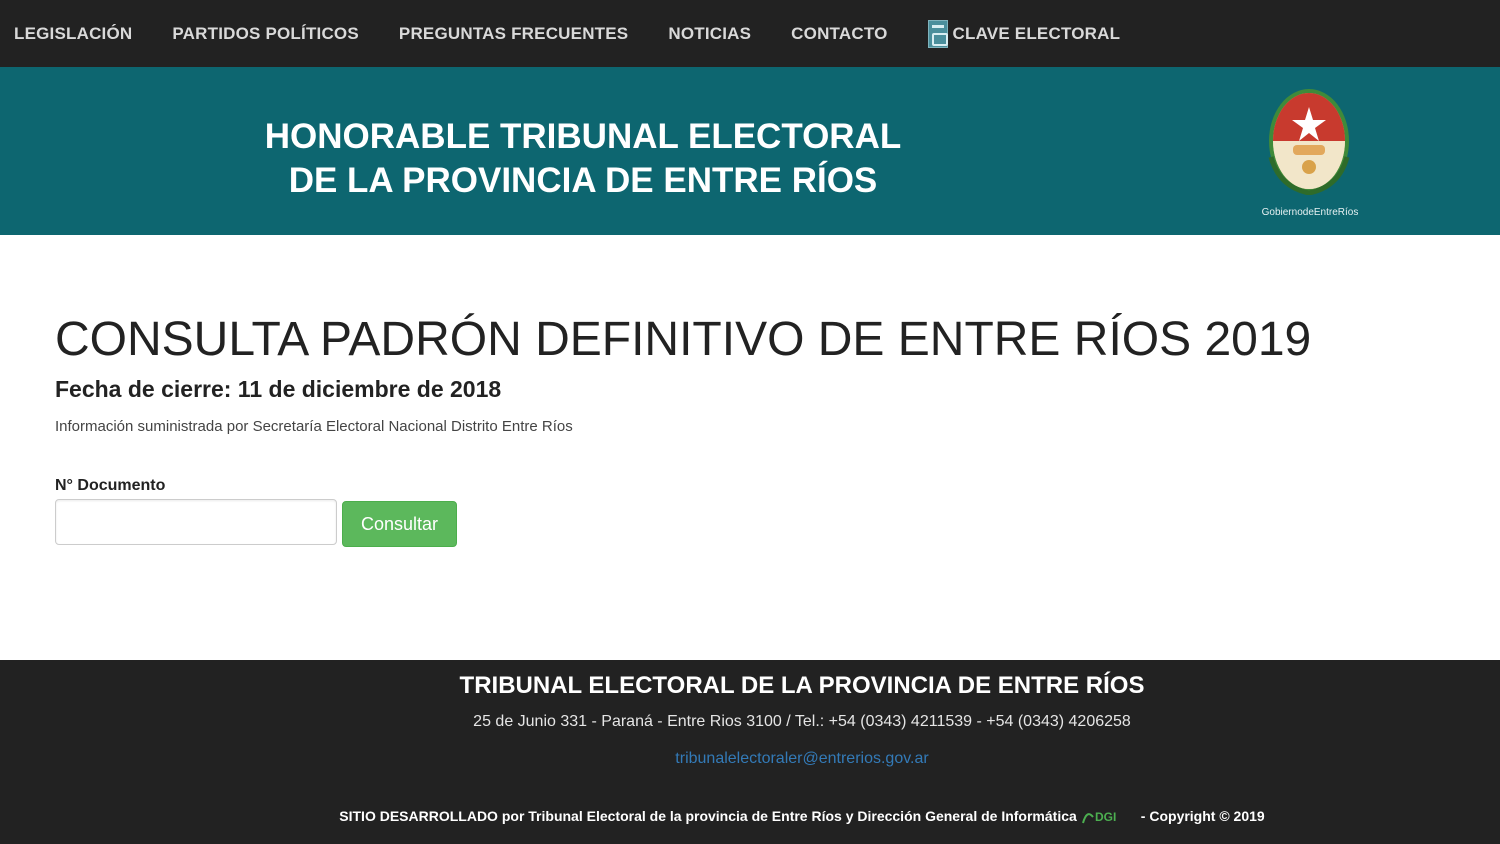 The width and height of the screenshot is (1500, 844). I want to click on nav-item-clave-electoral: CLAVE ELECTORAL, so click(1024, 33).